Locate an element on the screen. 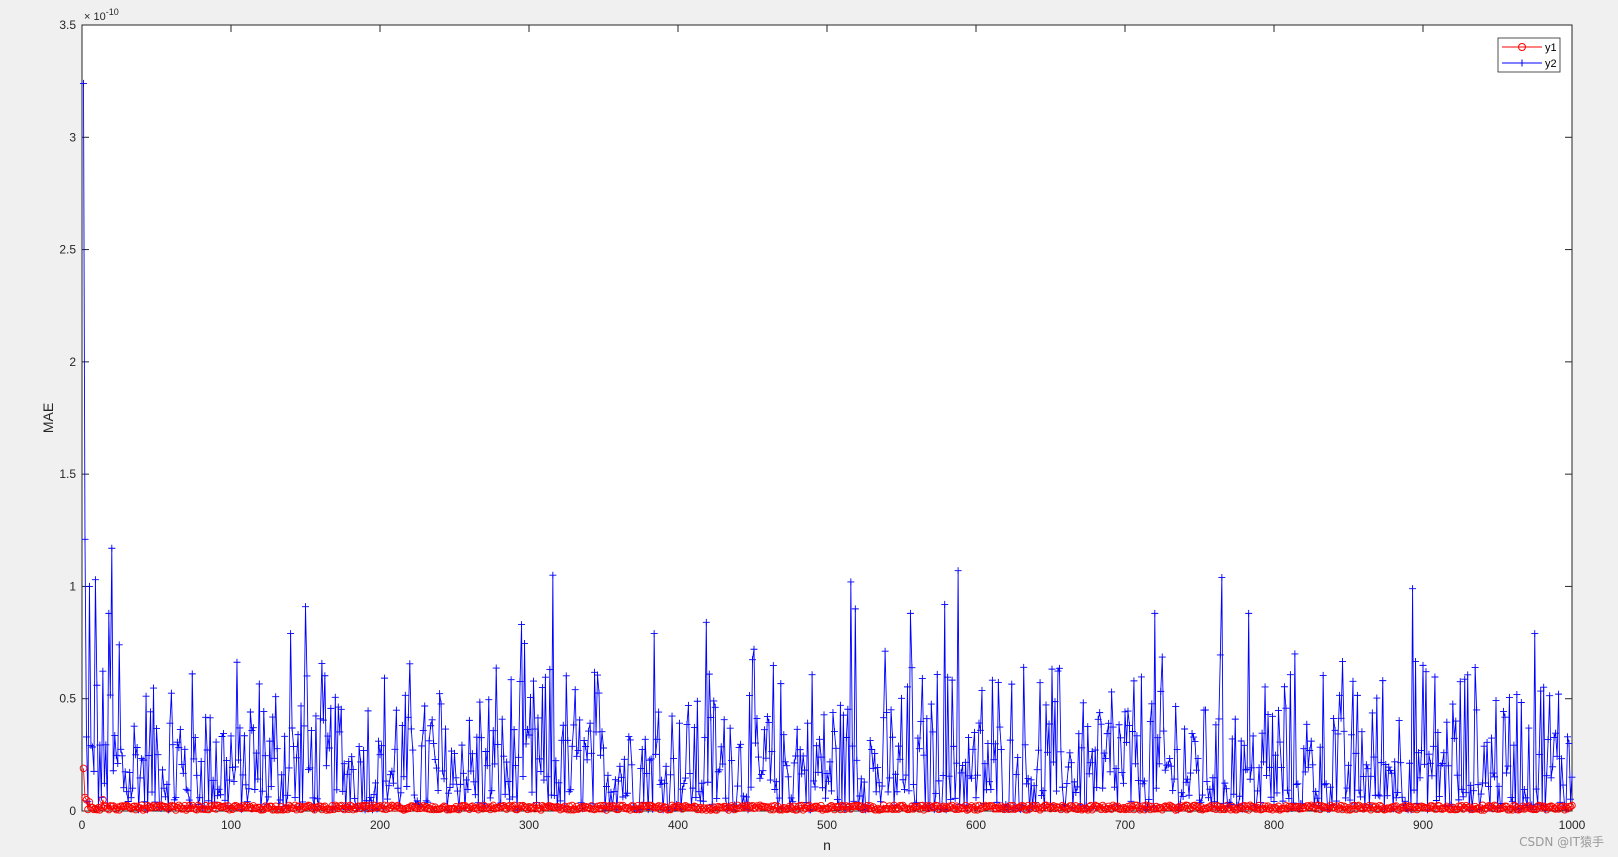 The width and height of the screenshot is (1618, 857). exponent-base: × 10 is located at coordinates (95, 17).